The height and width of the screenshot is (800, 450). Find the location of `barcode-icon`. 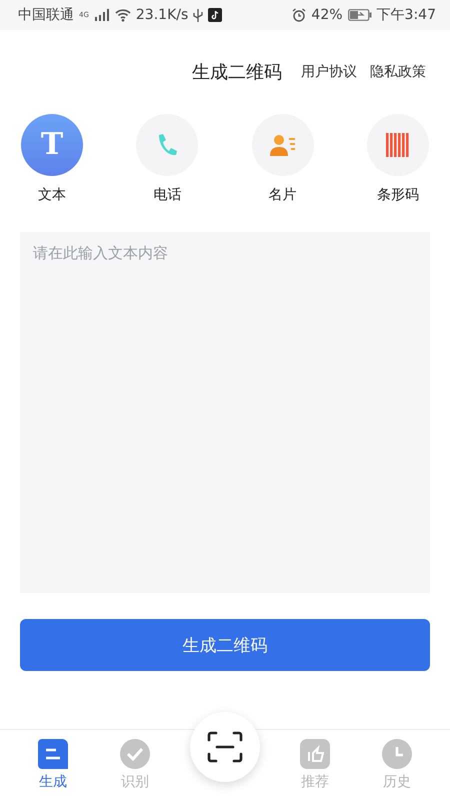

barcode-icon is located at coordinates (398, 145).